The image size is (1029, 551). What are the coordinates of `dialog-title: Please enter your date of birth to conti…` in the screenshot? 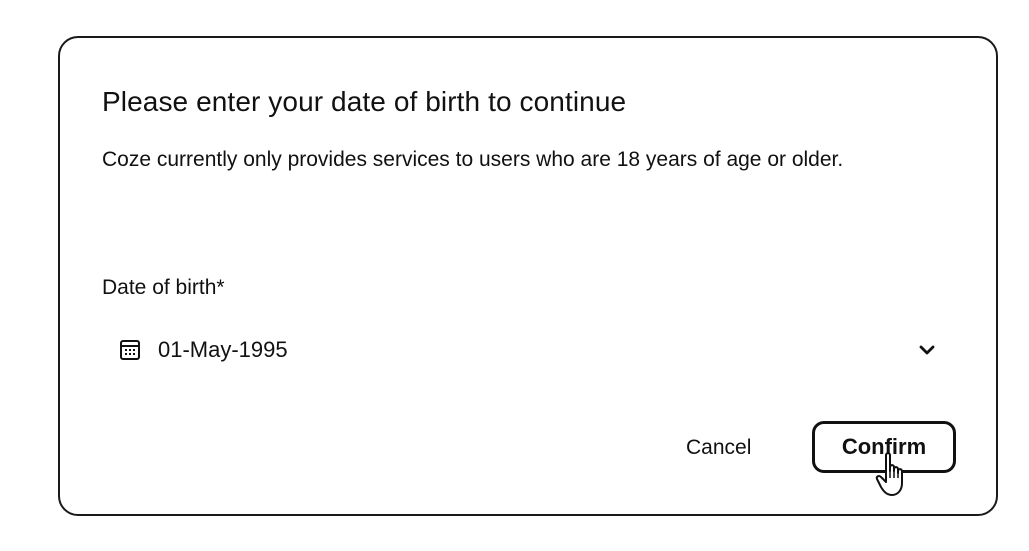 It's located at (364, 101).